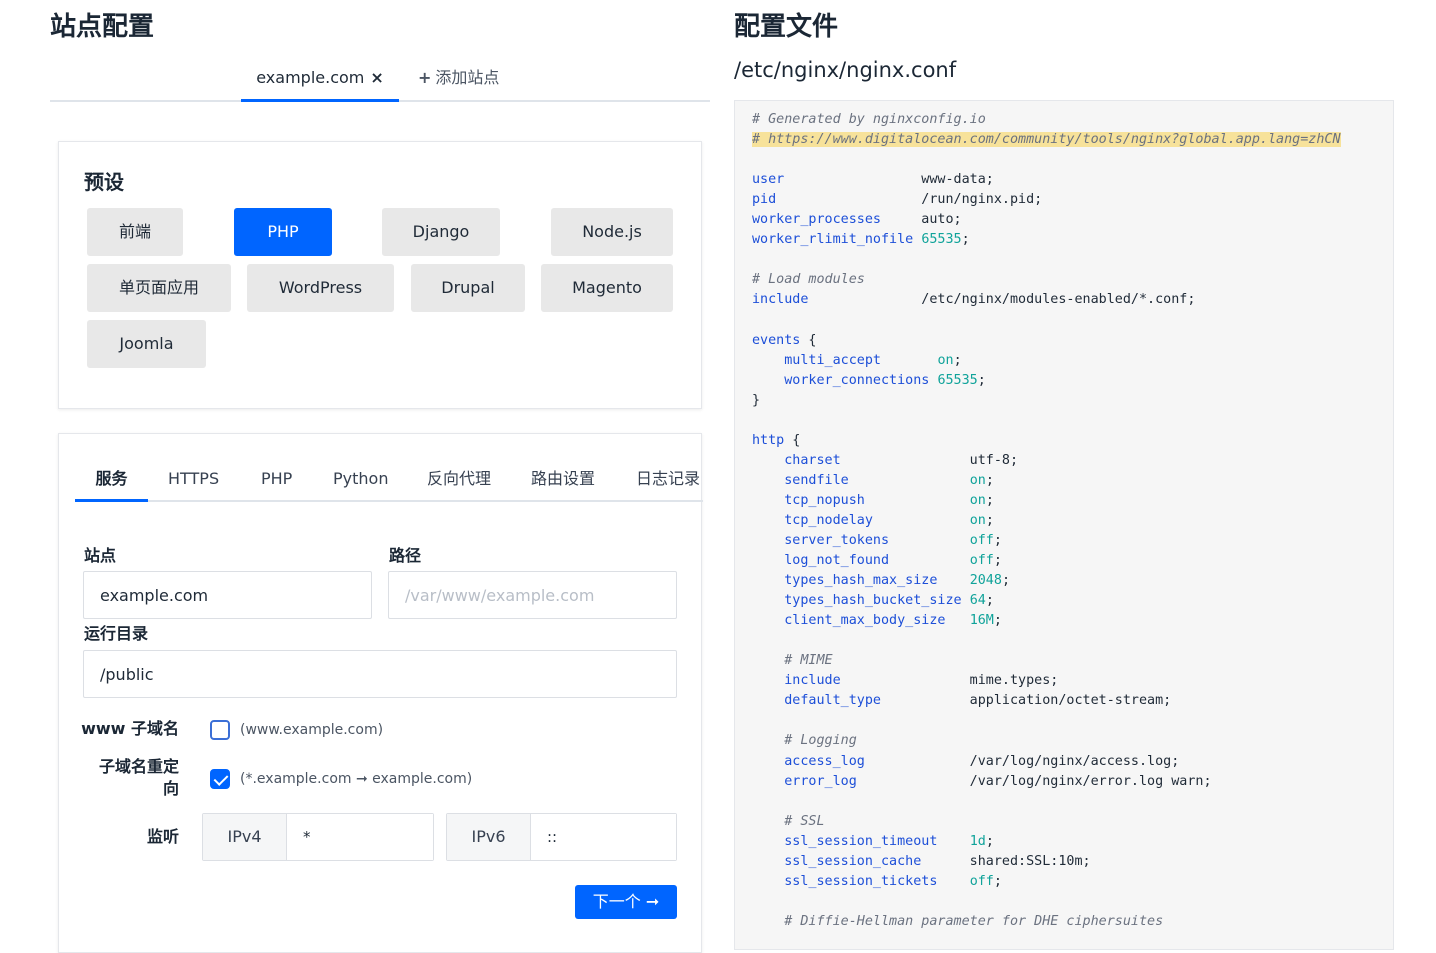 This screenshot has width=1436, height=953. What do you see at coordinates (607, 288) in the screenshot?
I see `preset-magento-button: Magento` at bounding box center [607, 288].